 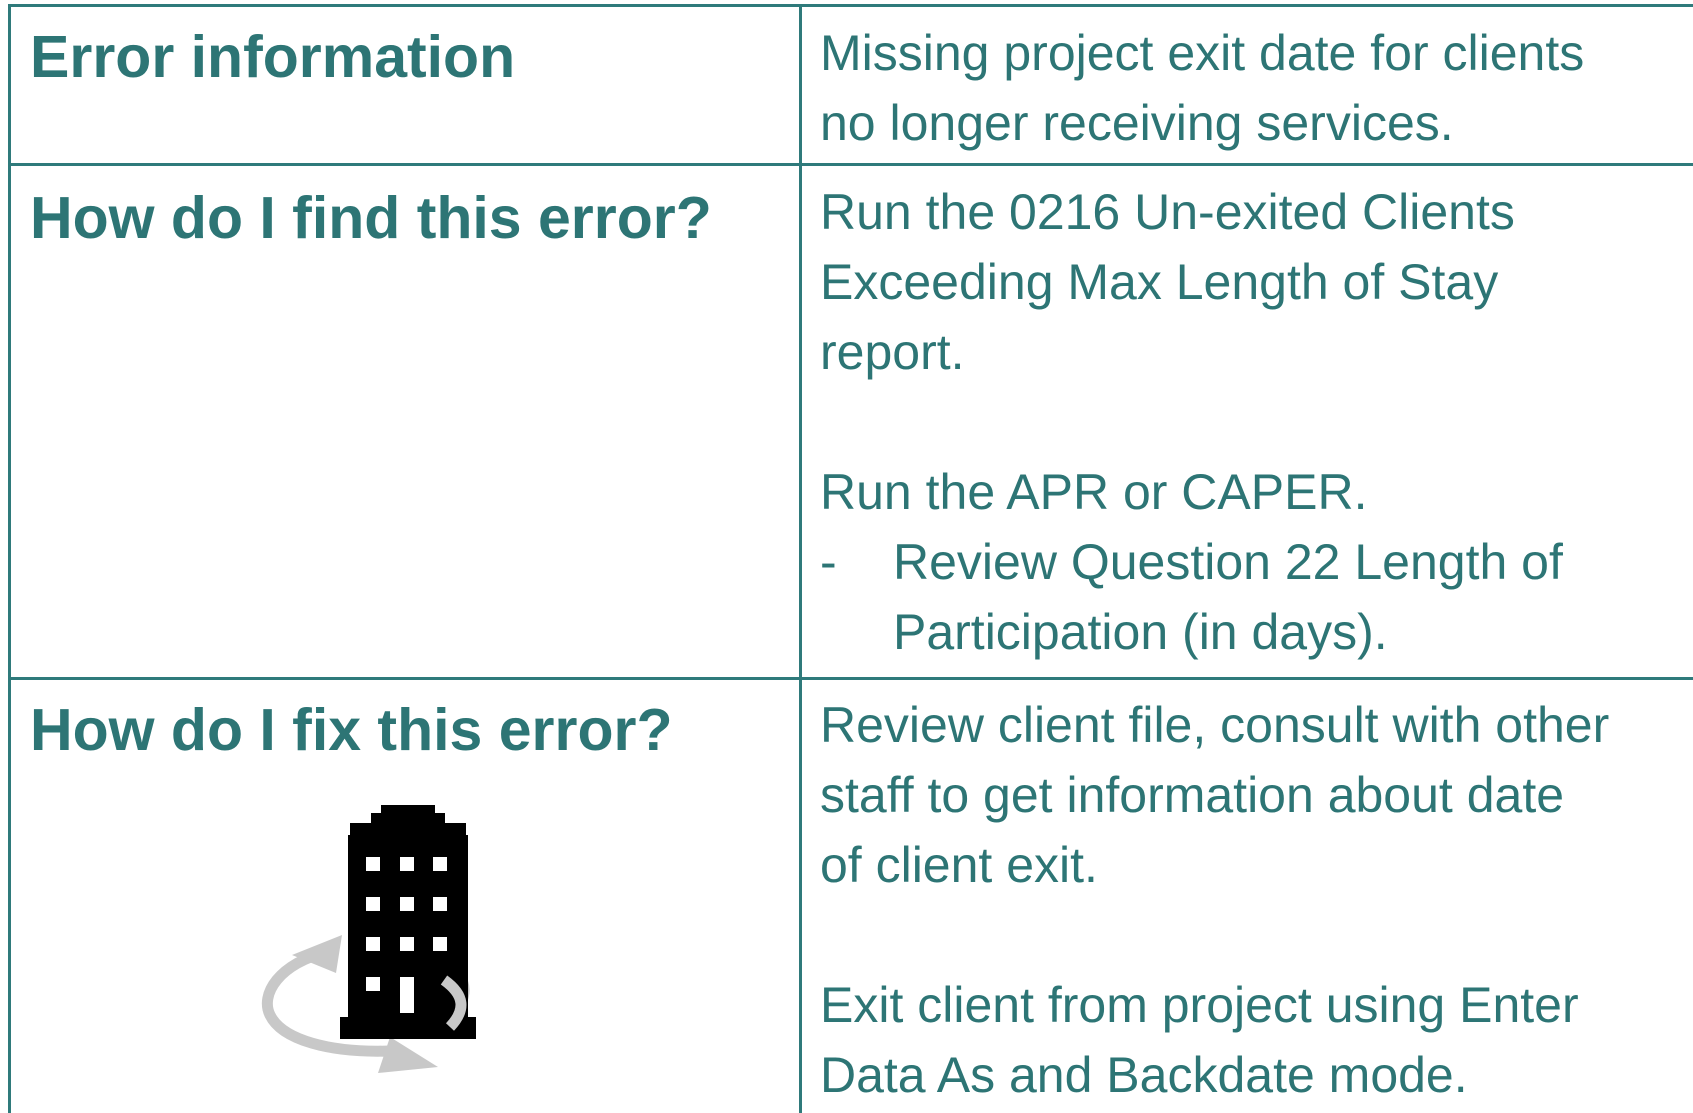 What do you see at coordinates (892, 352) in the screenshot?
I see `text-line: report.` at bounding box center [892, 352].